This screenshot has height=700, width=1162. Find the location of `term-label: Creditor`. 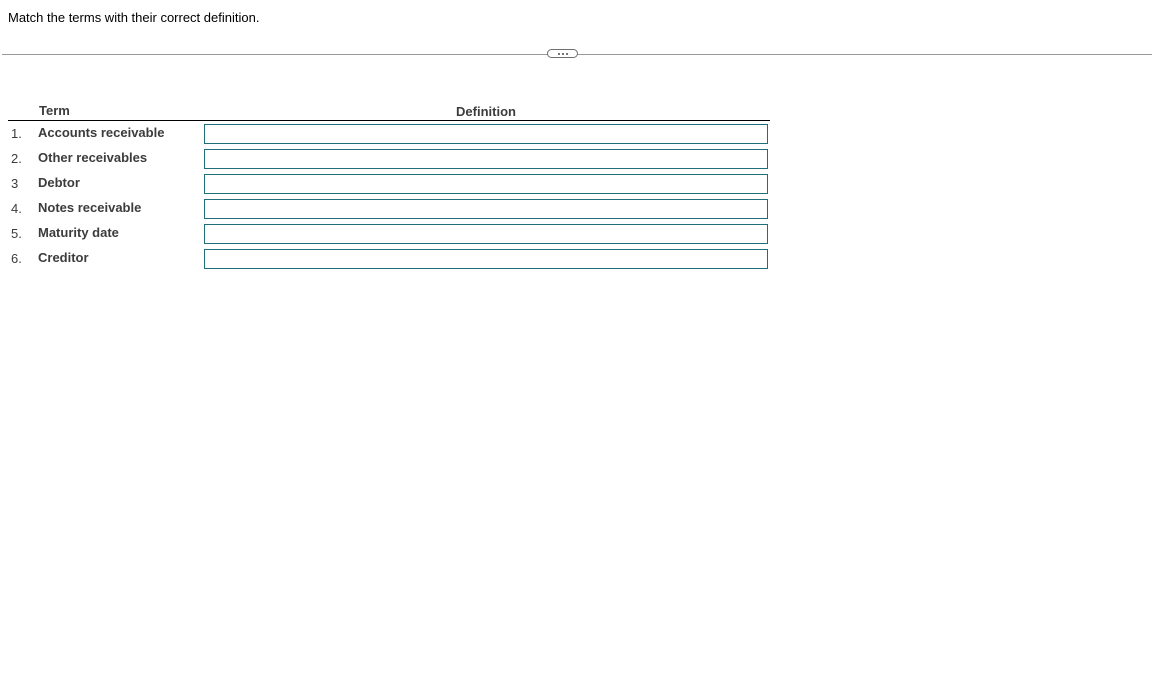

term-label: Creditor is located at coordinates (63, 257).